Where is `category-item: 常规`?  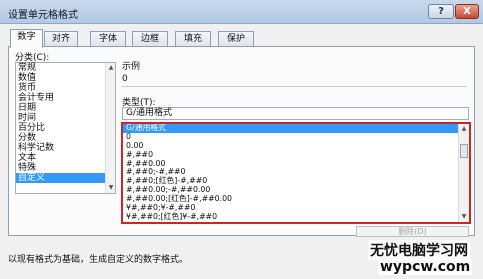
category-item: 常规 is located at coordinates (65, 68).